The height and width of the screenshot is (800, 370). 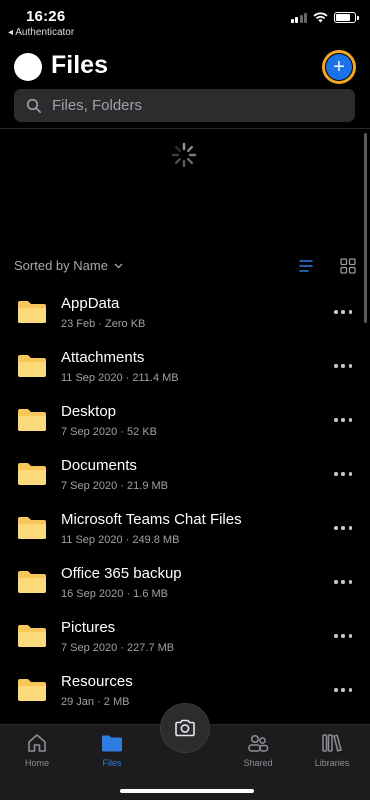 I want to click on list-item: Documents 7 Sep 2020 · 21.9 MB, so click(x=185, y=477).